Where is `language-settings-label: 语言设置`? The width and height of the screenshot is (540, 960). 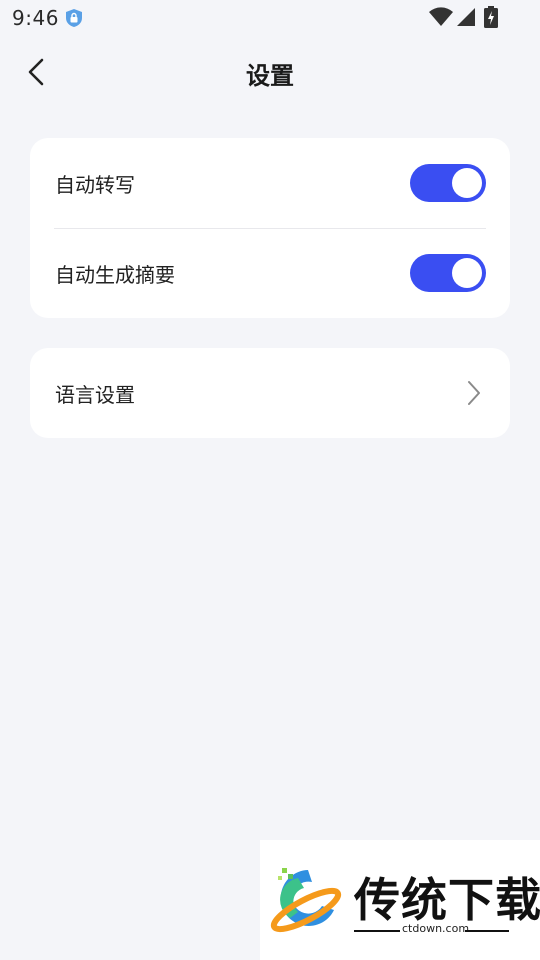
language-settings-label: 语言设置 is located at coordinates (95, 395).